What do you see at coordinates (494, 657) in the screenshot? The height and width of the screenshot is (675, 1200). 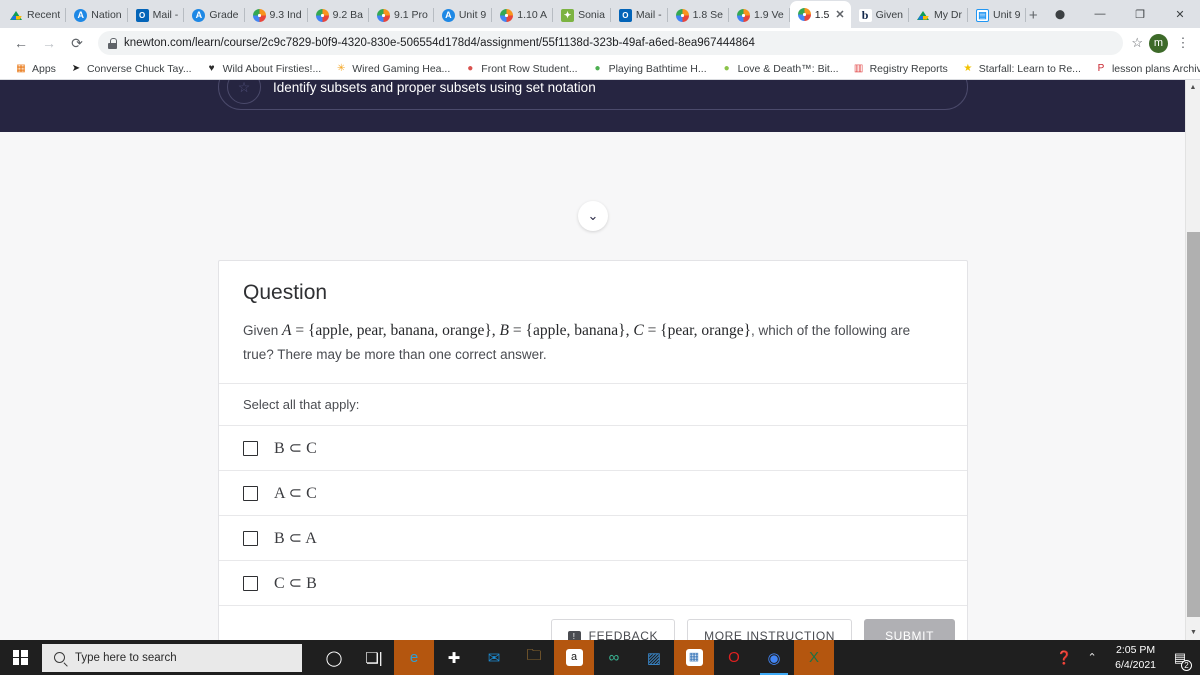 I see `mail-icon: ✉` at bounding box center [494, 657].